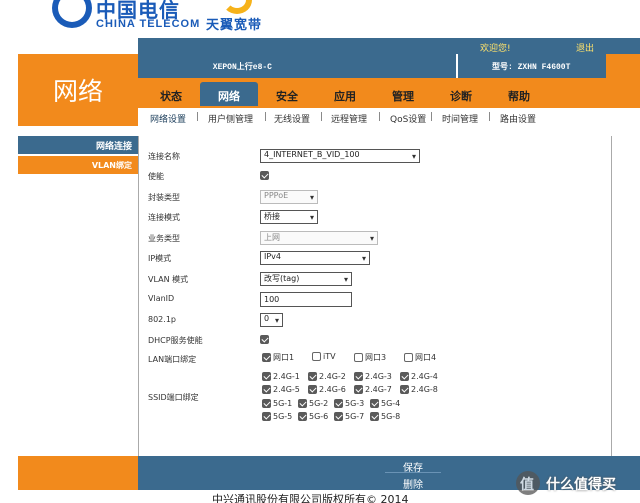 This screenshot has height=503, width=640. What do you see at coordinates (403, 94) in the screenshot?
I see `tab-management: 管理` at bounding box center [403, 94].